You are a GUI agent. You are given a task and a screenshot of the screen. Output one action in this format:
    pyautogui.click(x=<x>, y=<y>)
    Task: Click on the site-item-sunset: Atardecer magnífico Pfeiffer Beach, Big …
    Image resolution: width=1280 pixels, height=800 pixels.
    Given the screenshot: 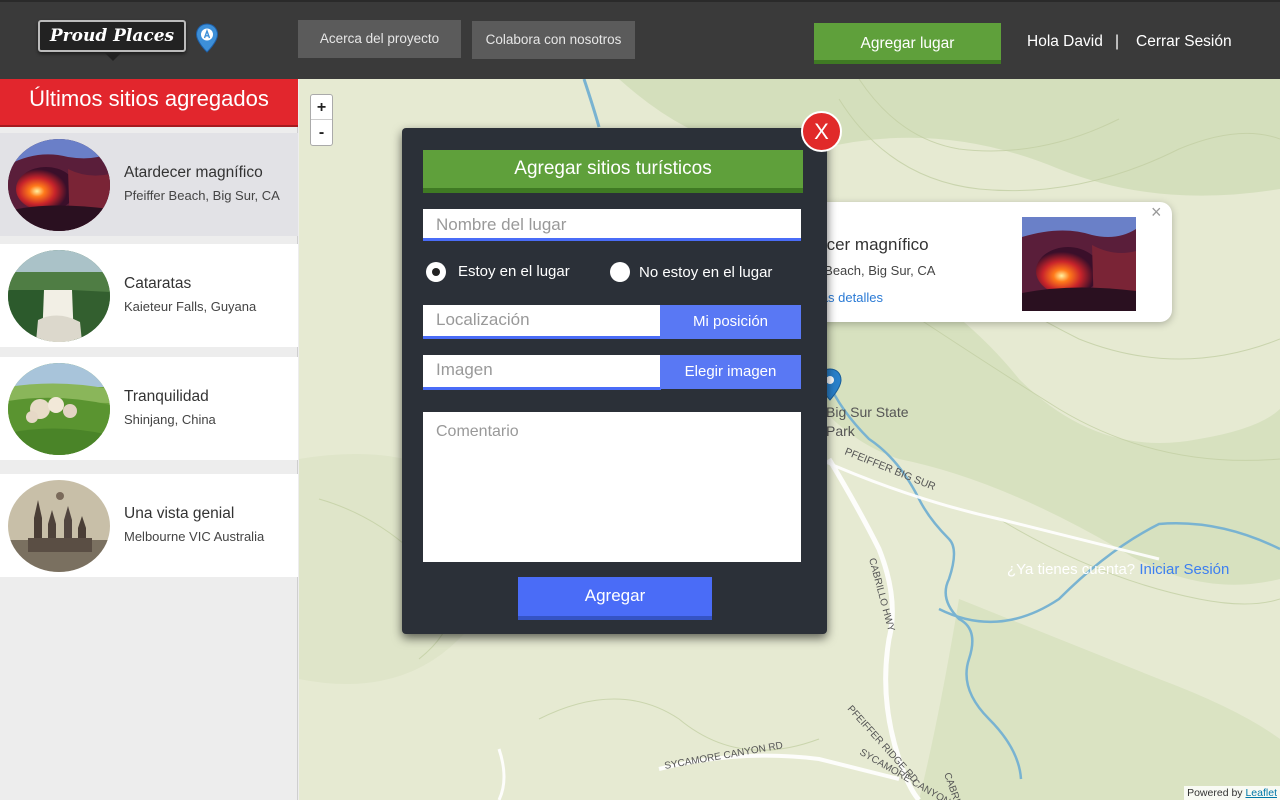 What is the action you would take?
    pyautogui.click(x=149, y=184)
    